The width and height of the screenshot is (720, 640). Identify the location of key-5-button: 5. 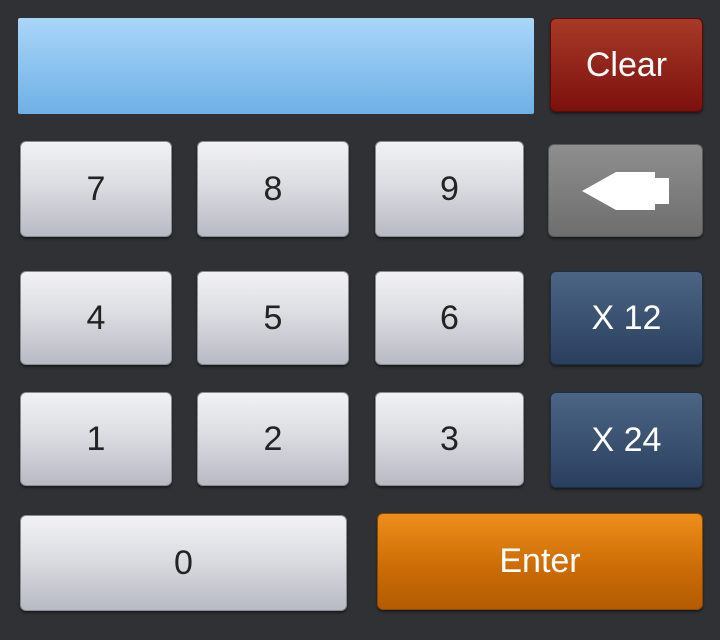
(273, 318).